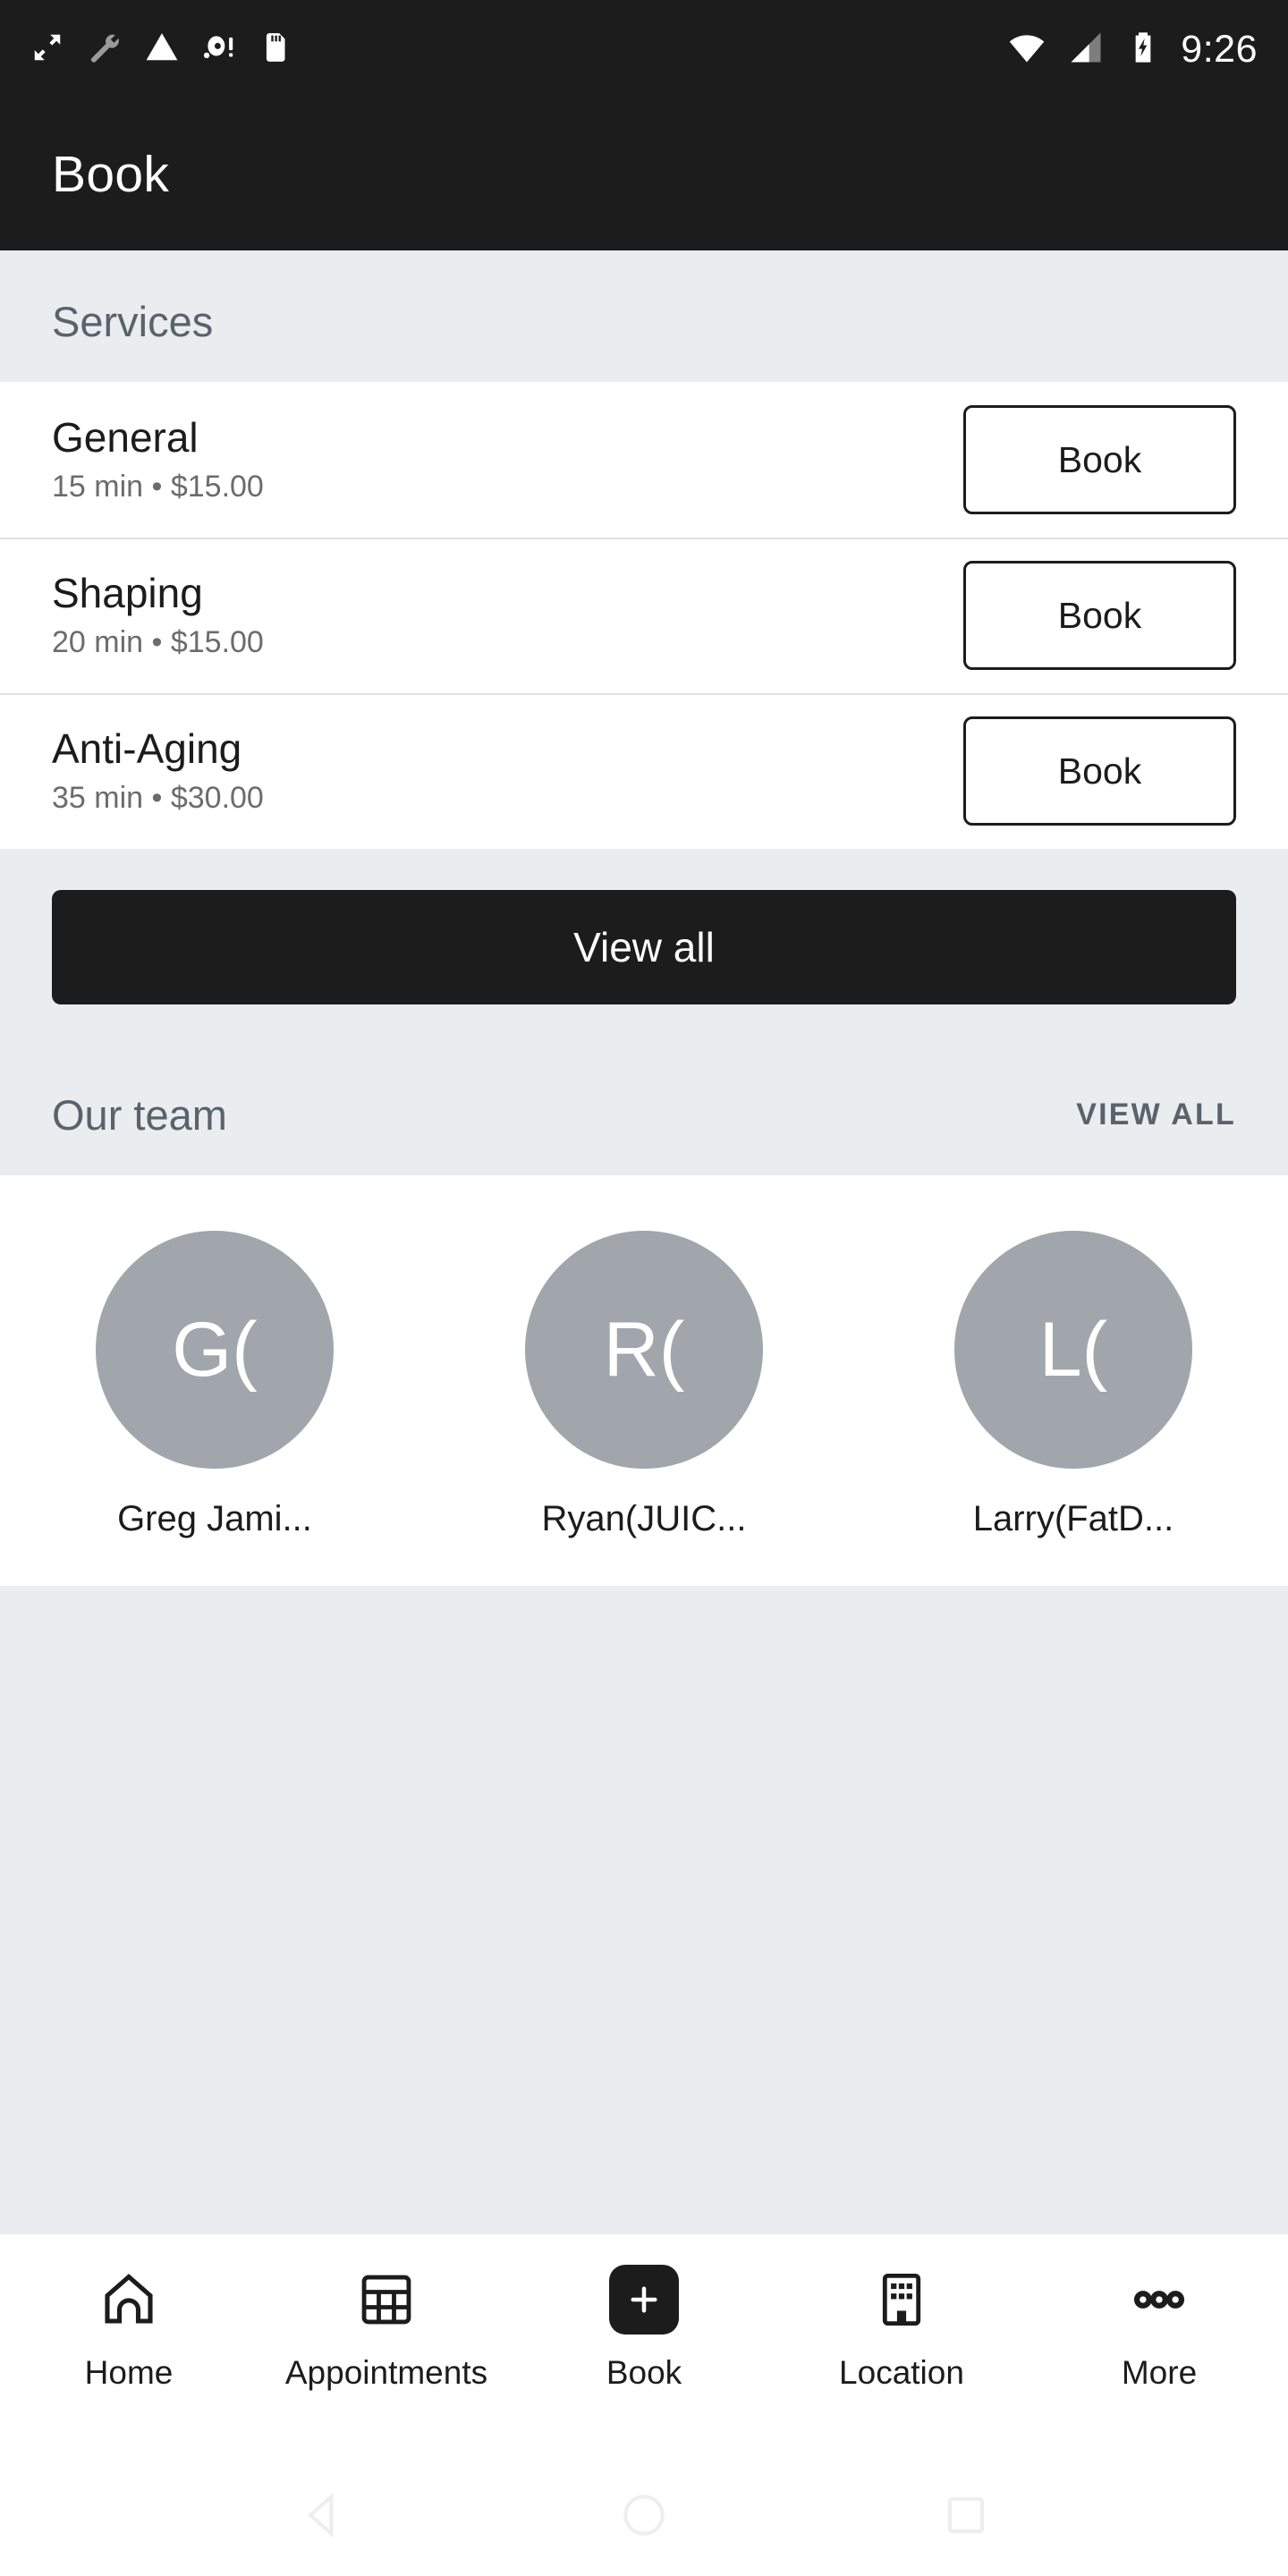 This screenshot has width=1288, height=2576. Describe the element at coordinates (644, 49) in the screenshot. I see `status-bar: 9:26` at that location.